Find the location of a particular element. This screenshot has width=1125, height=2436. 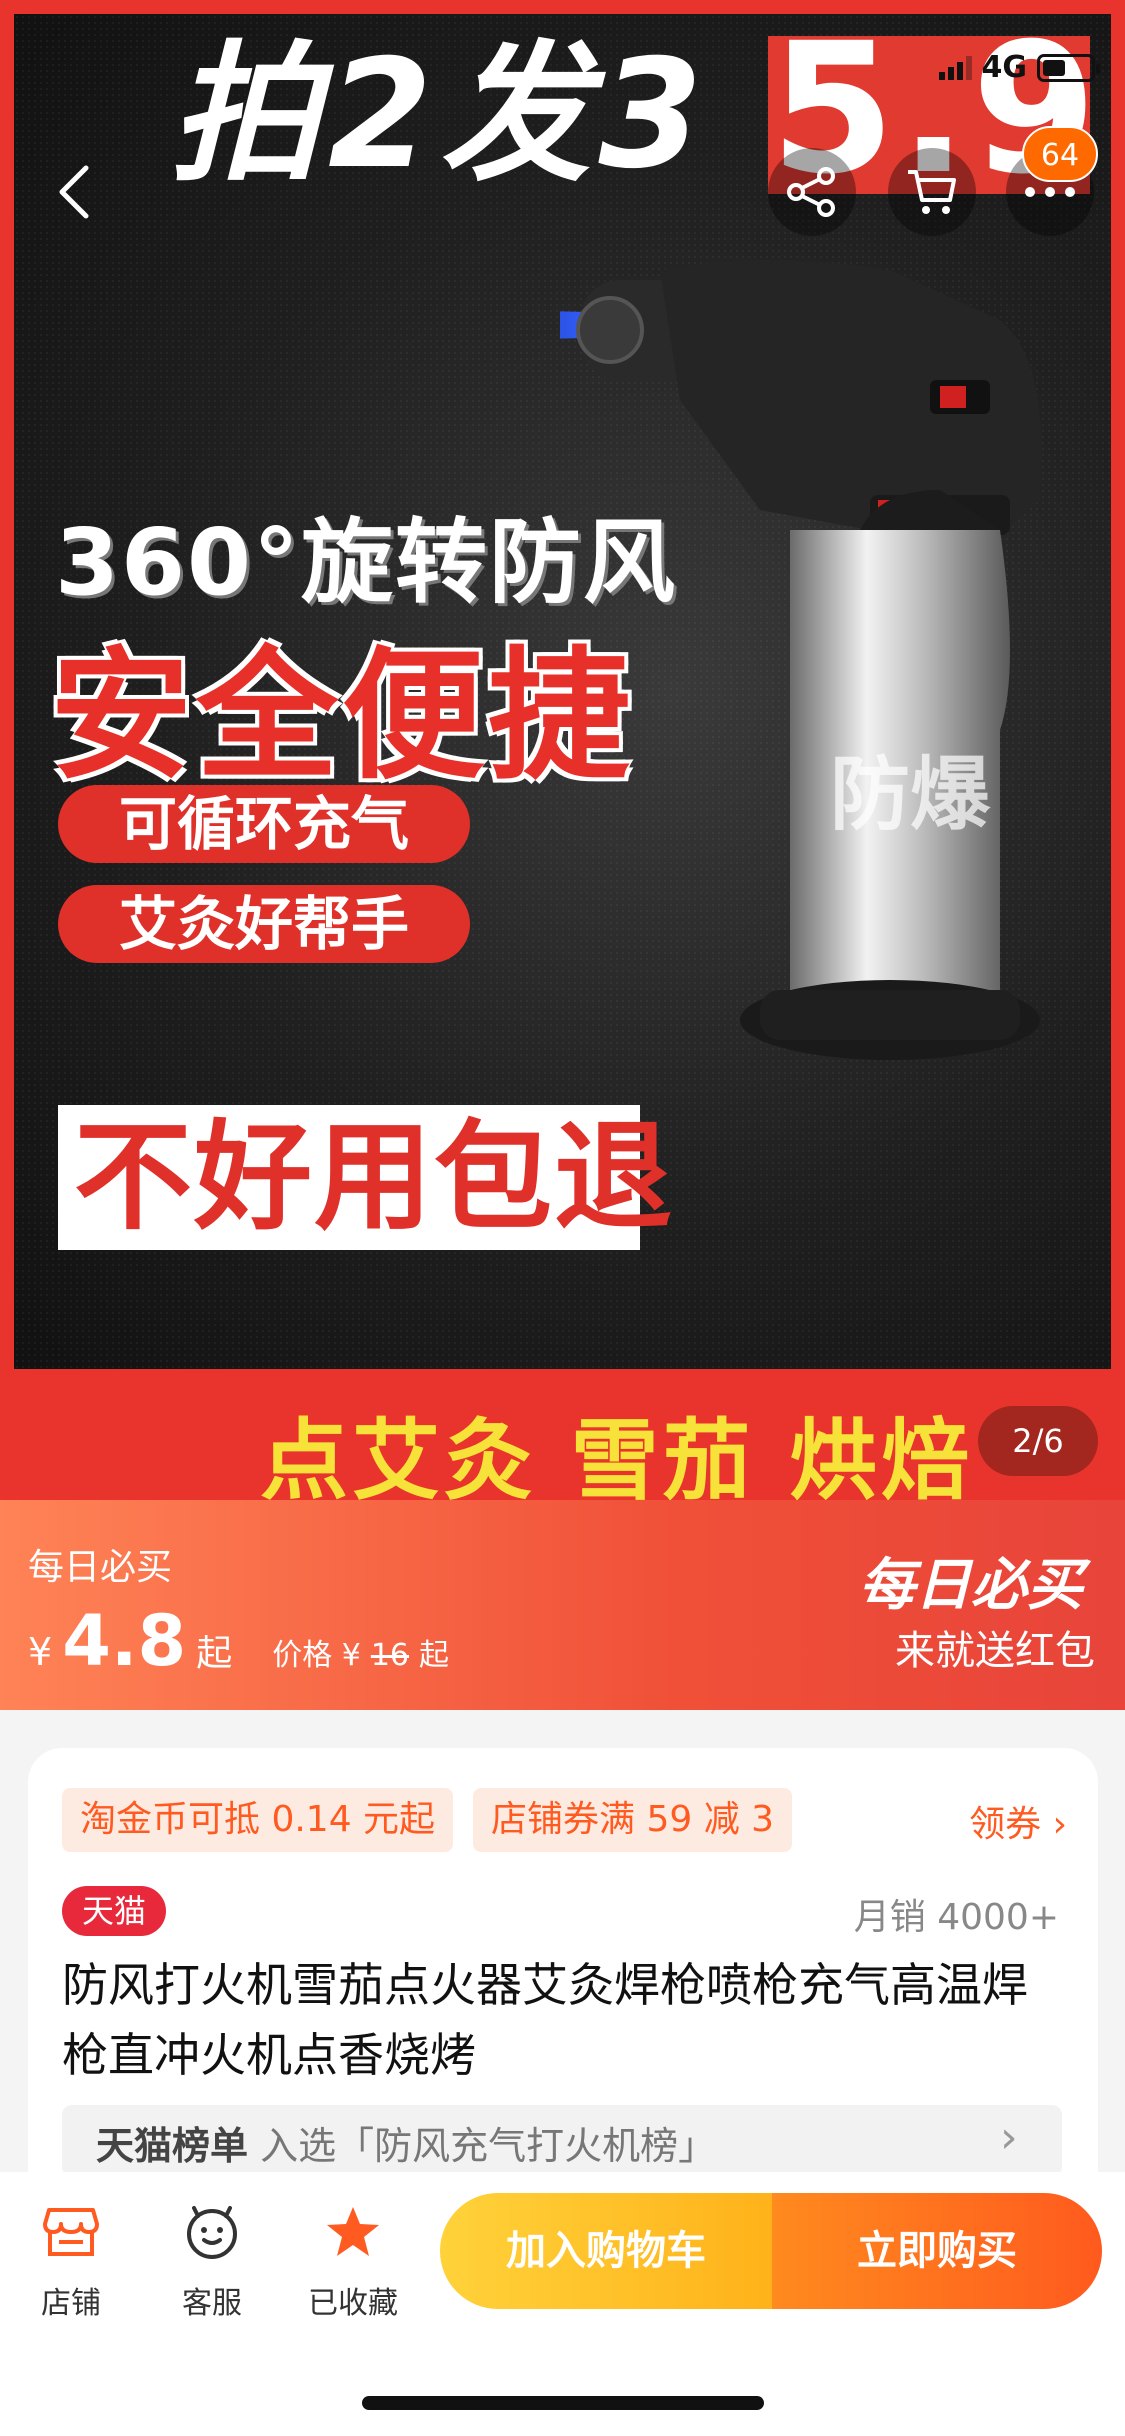

ranking-text: 天猫榜单 入选「防风充气打火机榜」 is located at coordinates (406, 2142).